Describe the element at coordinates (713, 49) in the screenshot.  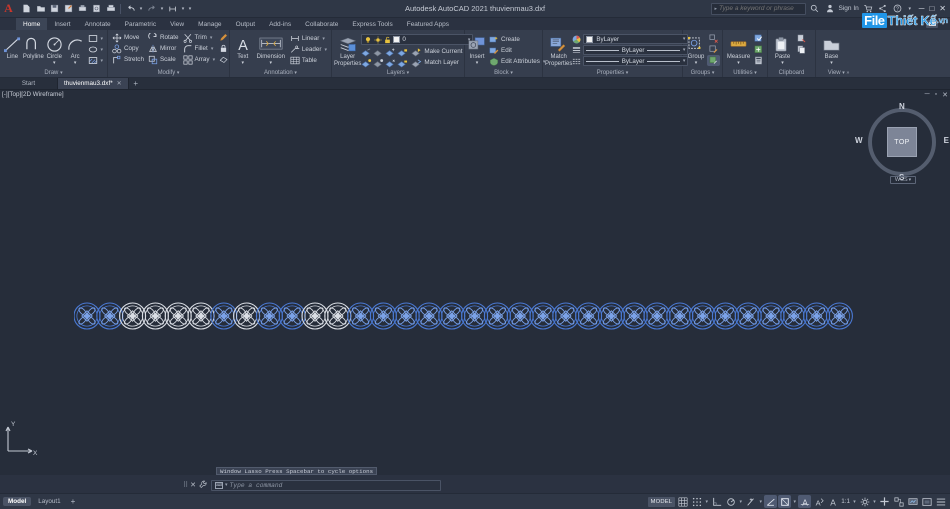
I see `group-edit-button` at that location.